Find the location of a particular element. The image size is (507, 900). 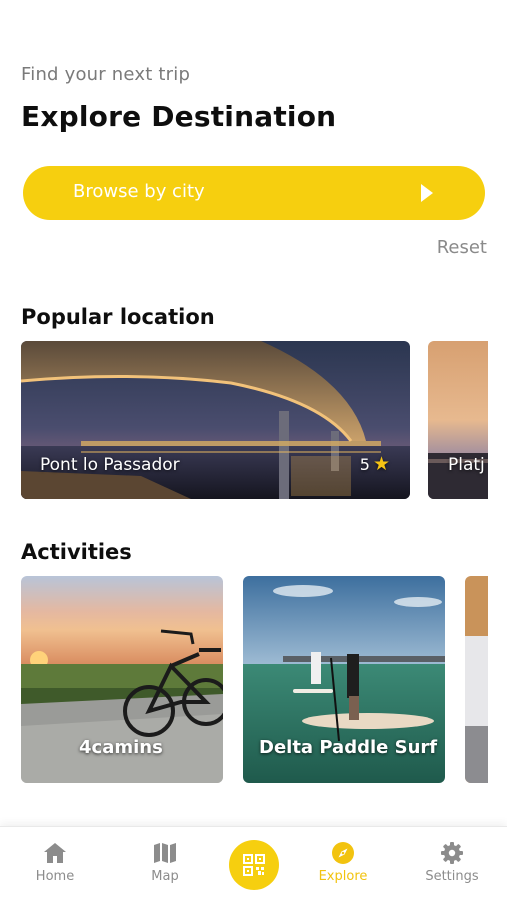

nav-explore-label: Explore is located at coordinates (343, 876).